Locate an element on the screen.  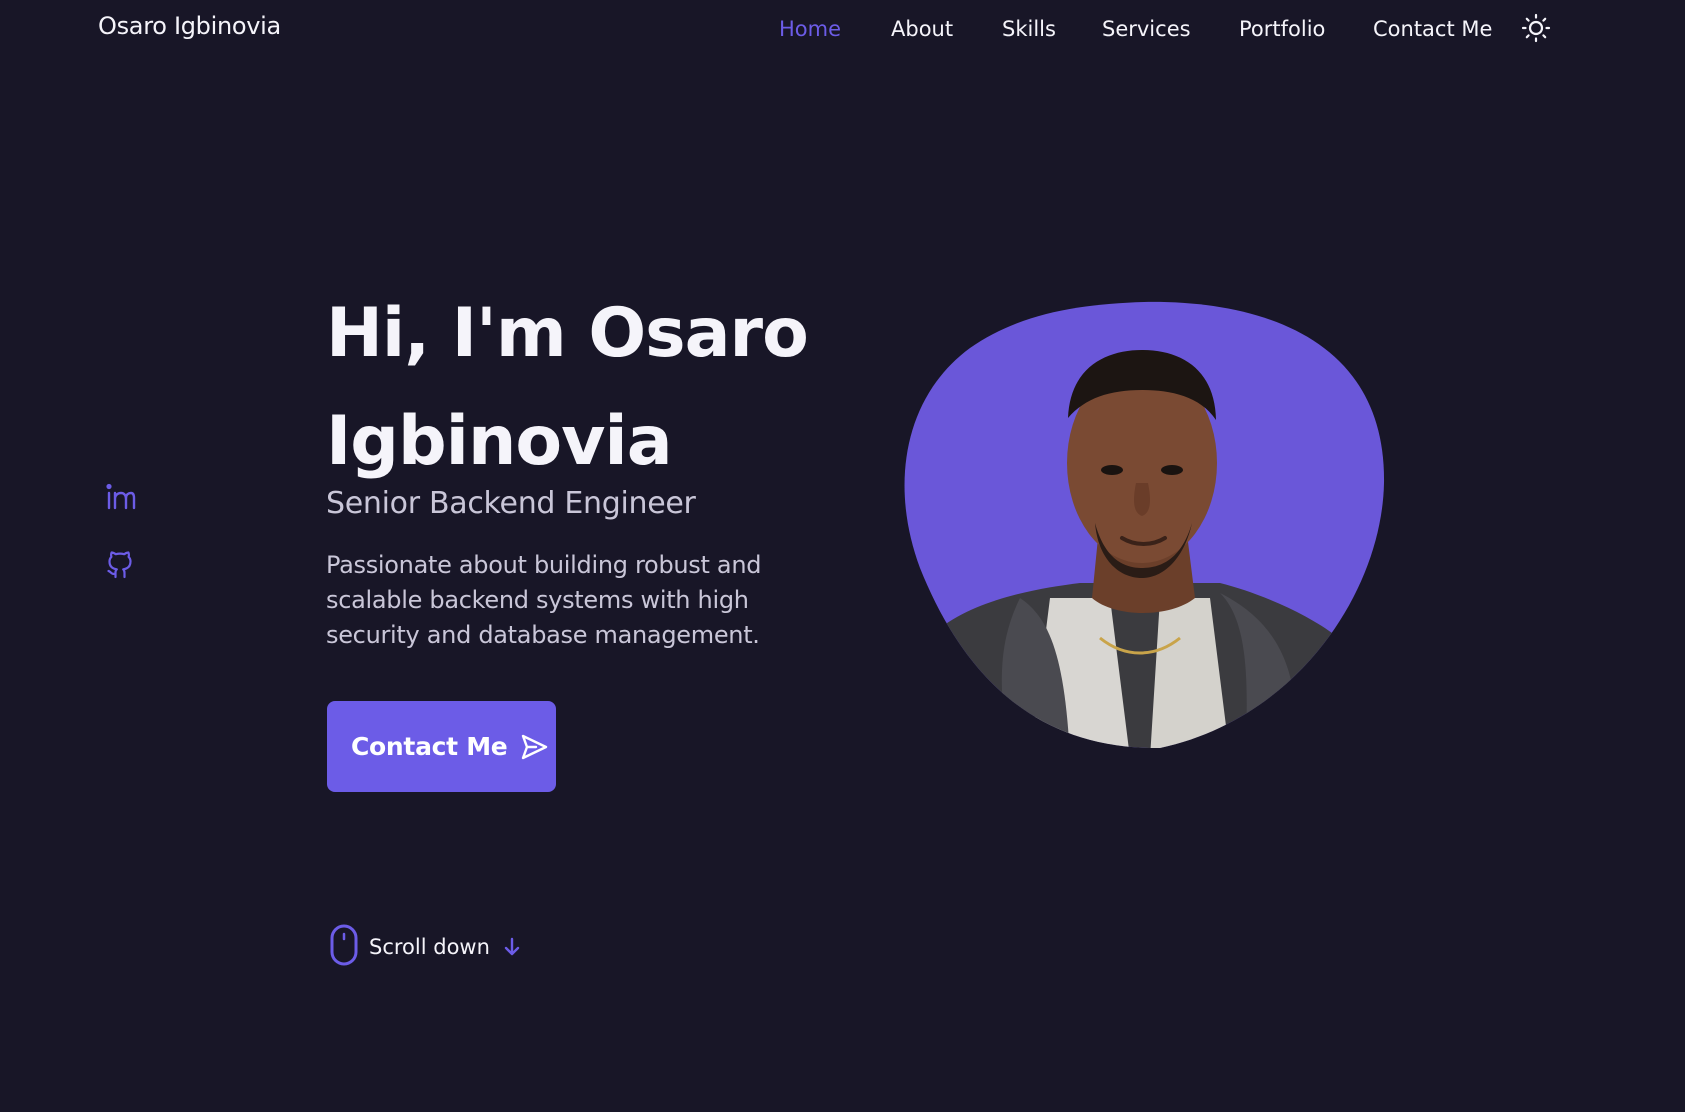
nav-skills: Skills is located at coordinates (1029, 30).